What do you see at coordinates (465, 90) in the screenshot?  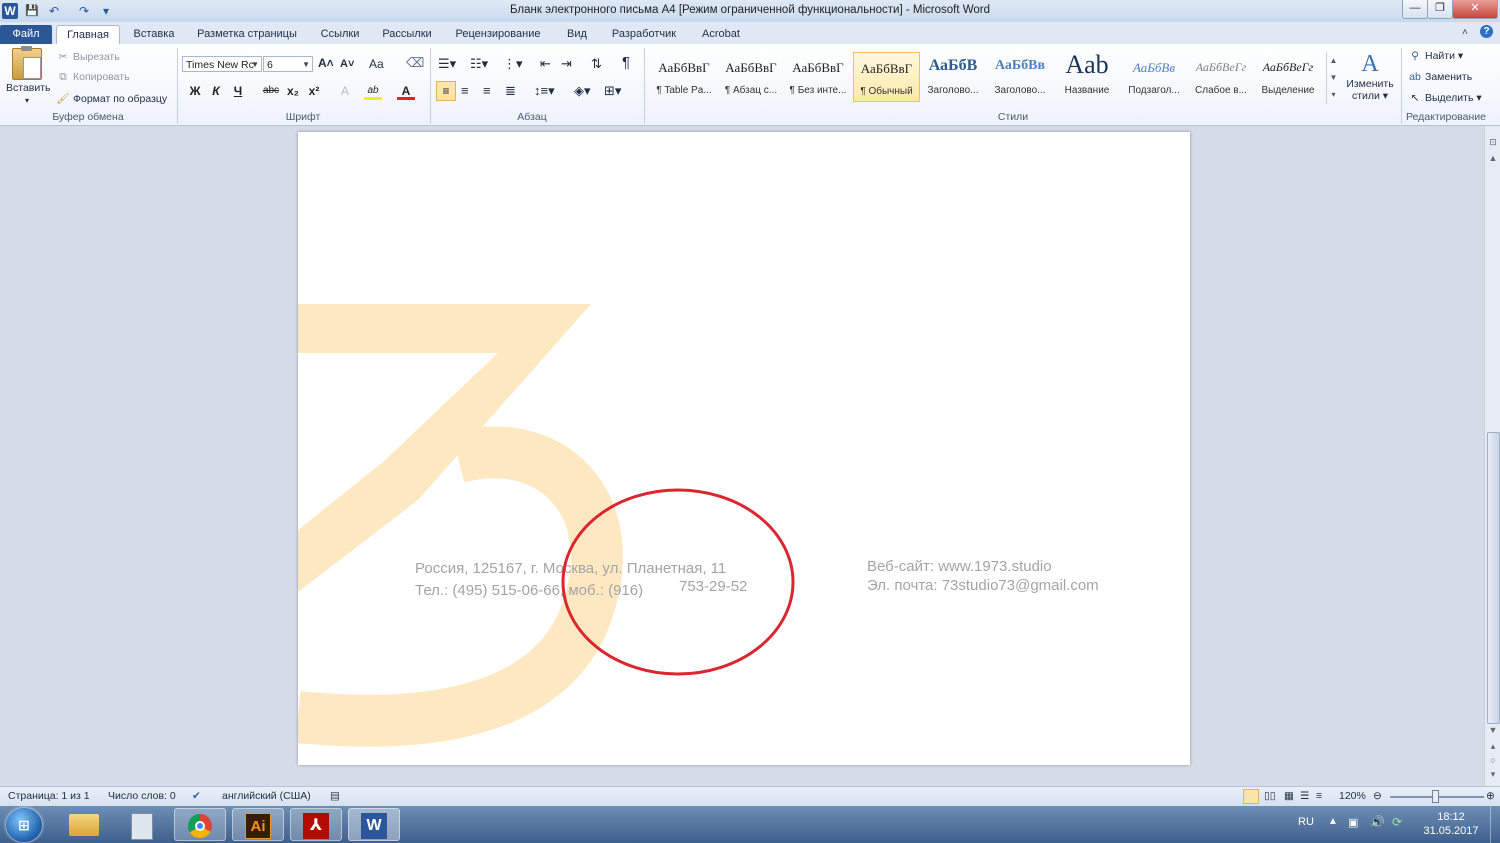 I see `align-center-icon: ≡` at bounding box center [465, 90].